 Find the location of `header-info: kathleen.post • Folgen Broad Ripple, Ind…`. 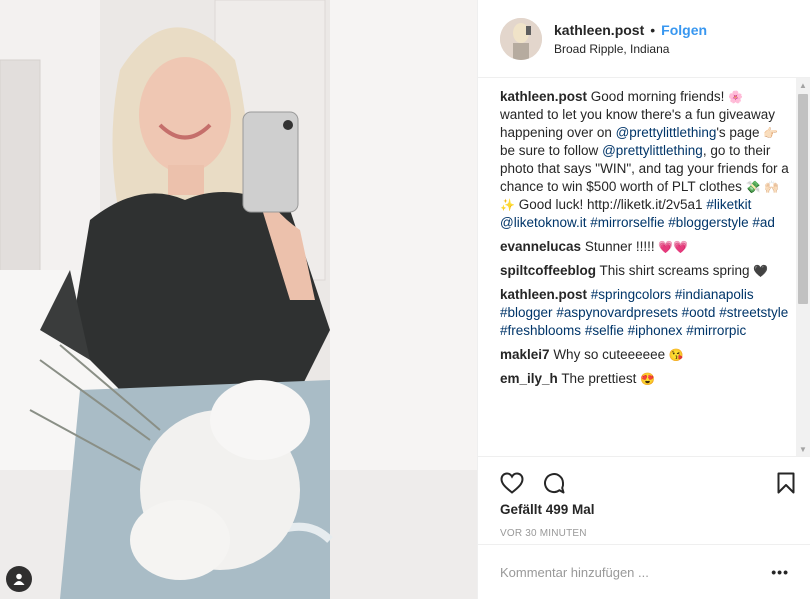

header-info: kathleen.post • Folgen Broad Ripple, Ind… is located at coordinates (630, 39).